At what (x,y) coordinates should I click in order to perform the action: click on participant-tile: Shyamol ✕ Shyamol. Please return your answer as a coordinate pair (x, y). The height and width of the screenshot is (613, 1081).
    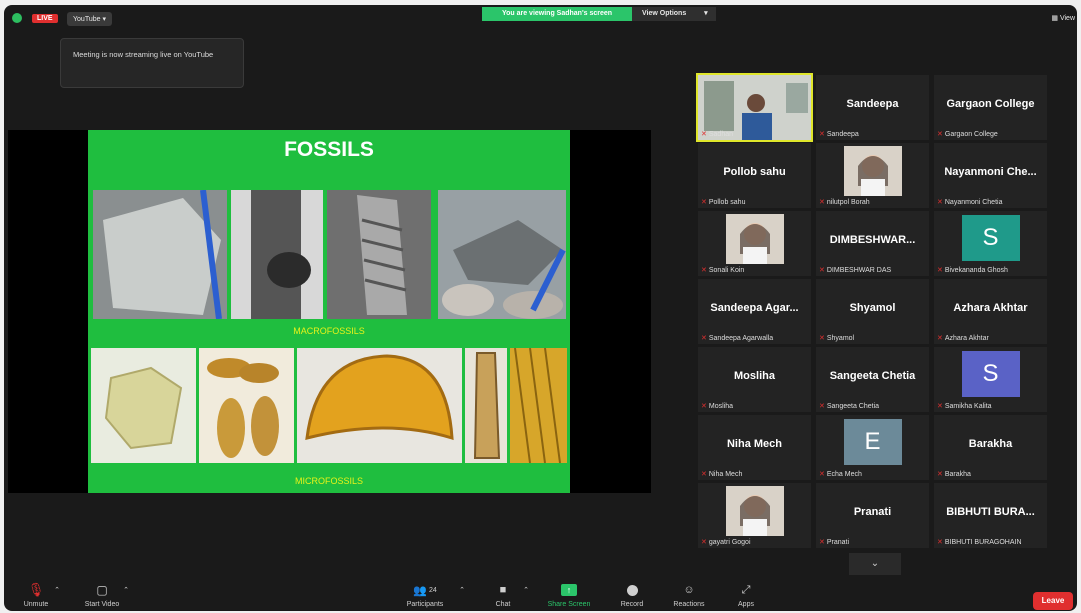
    Looking at the image, I should click on (872, 311).